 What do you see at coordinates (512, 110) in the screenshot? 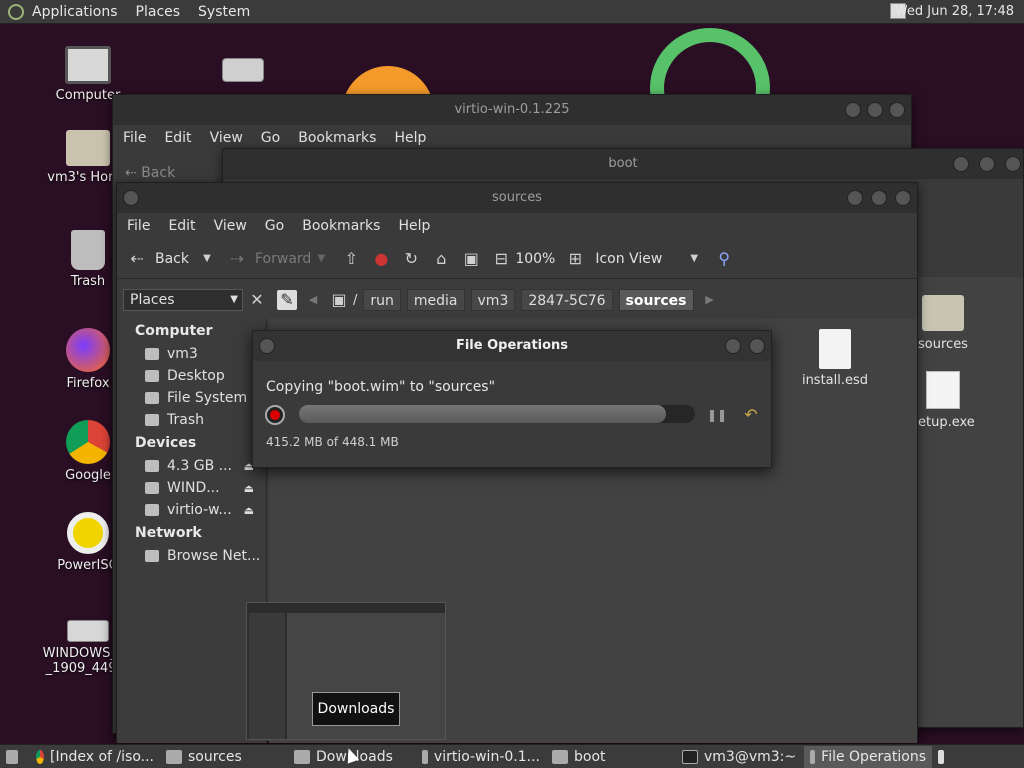
I see `window-titlebar: virtio-win-0.1.225` at bounding box center [512, 110].